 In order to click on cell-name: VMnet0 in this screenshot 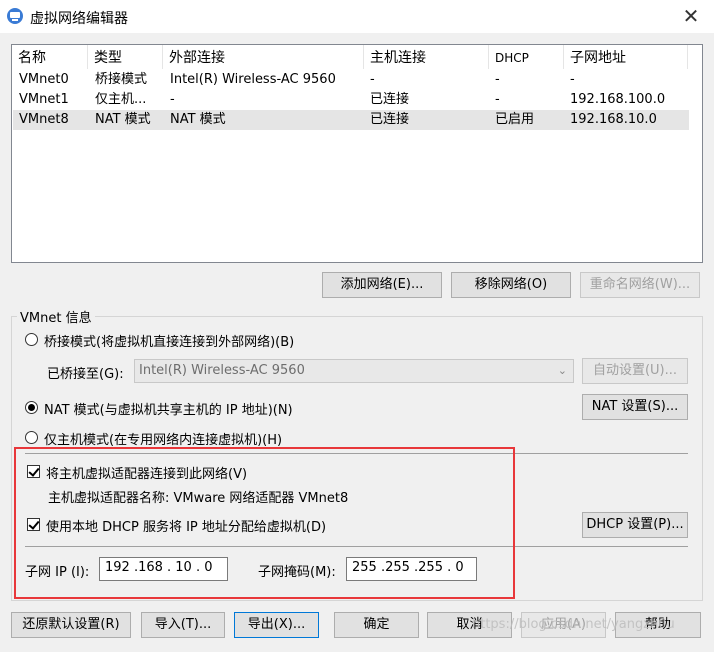, I will do `click(44, 79)`.